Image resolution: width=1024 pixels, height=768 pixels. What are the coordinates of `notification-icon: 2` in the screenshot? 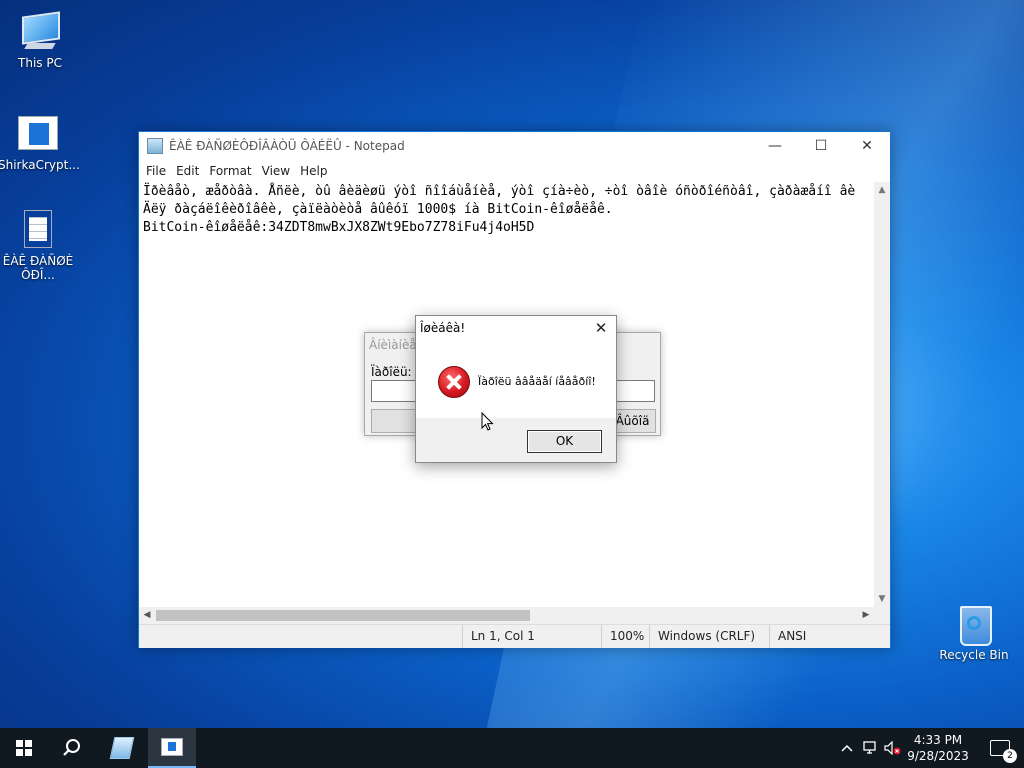 It's located at (1003, 751).